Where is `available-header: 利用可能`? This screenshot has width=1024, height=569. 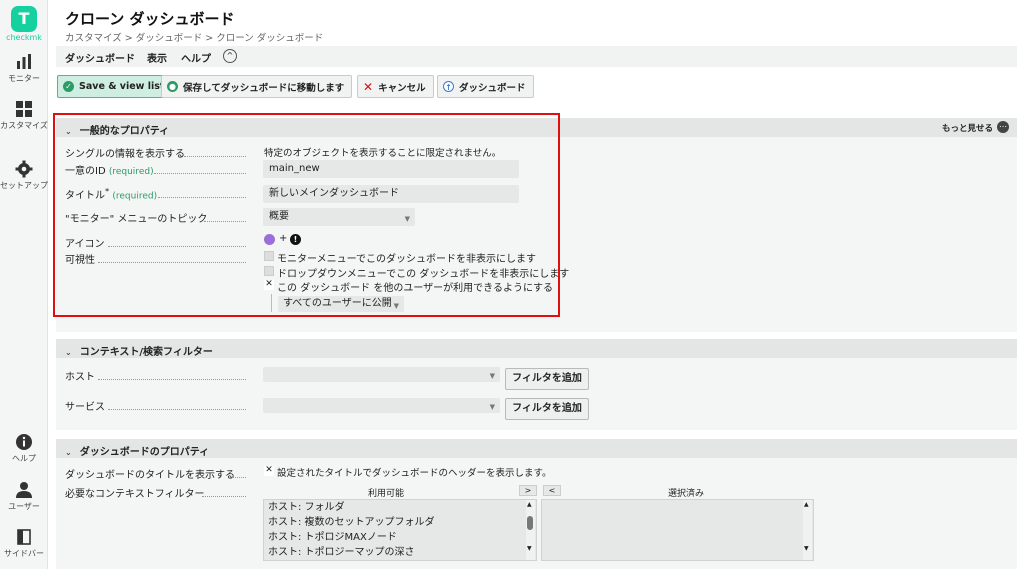 available-header: 利用可能 is located at coordinates (386, 494).